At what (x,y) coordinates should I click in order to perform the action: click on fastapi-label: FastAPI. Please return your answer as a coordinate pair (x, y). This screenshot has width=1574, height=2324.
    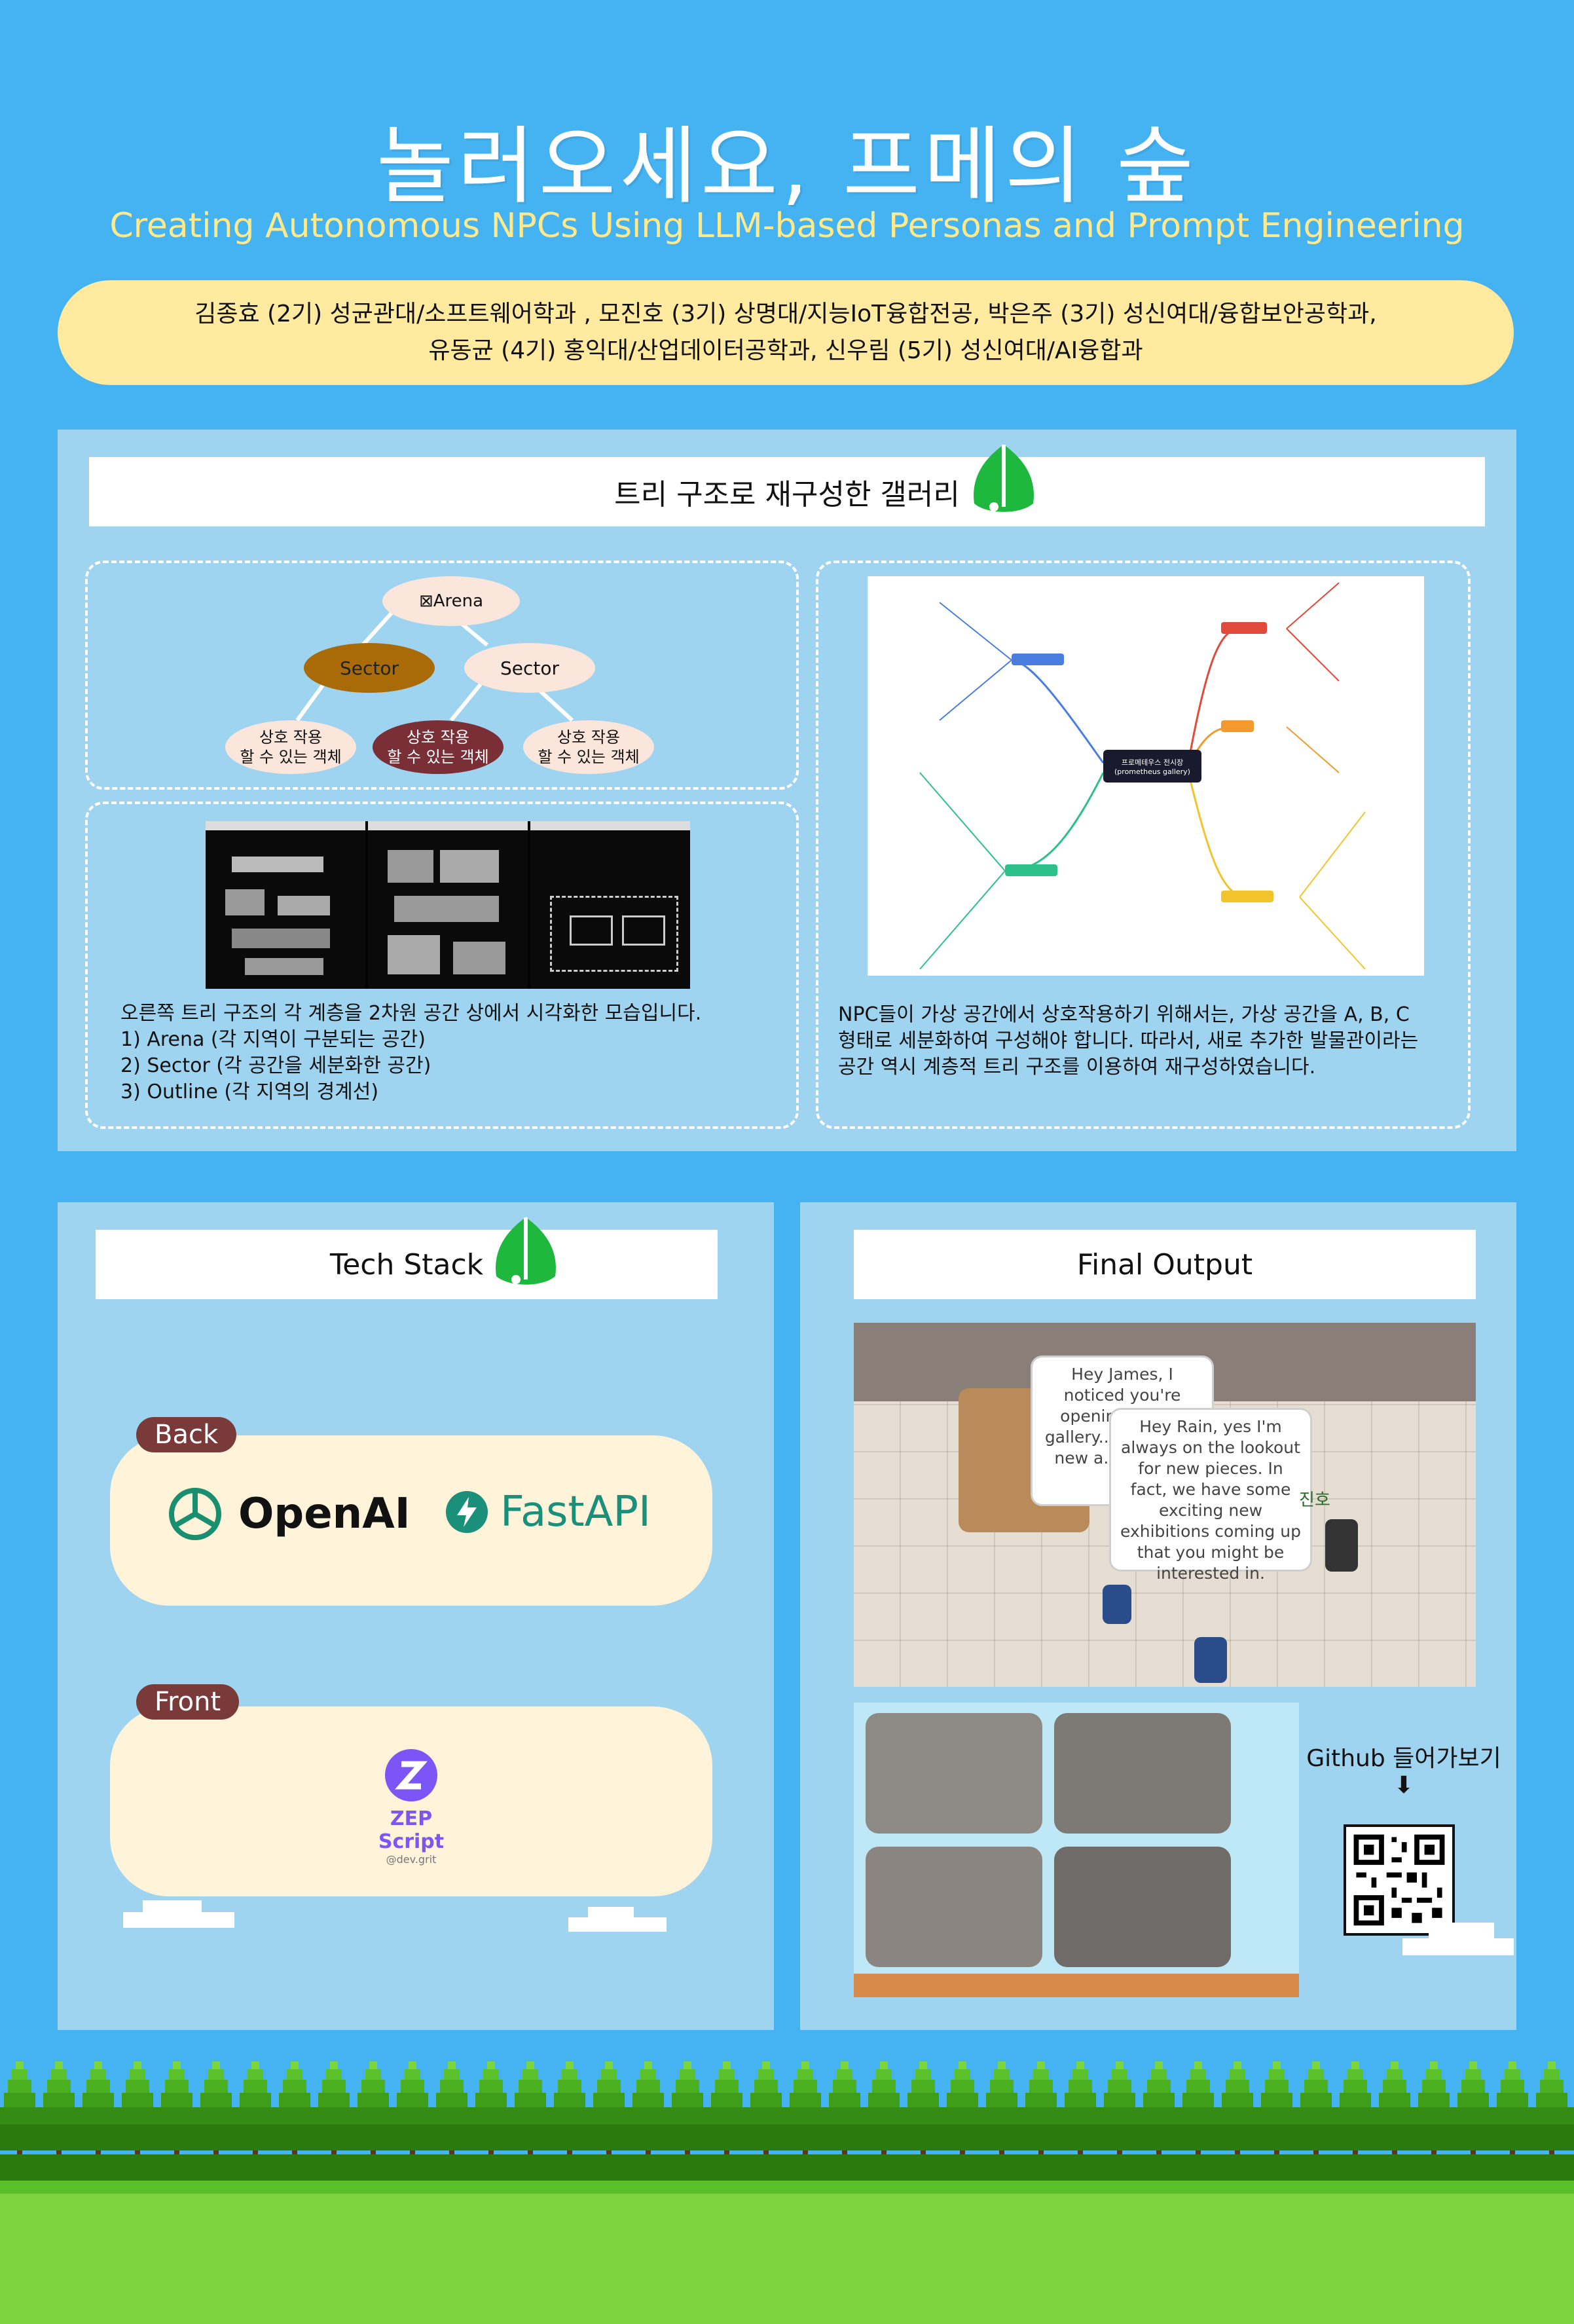
    Looking at the image, I should click on (575, 1512).